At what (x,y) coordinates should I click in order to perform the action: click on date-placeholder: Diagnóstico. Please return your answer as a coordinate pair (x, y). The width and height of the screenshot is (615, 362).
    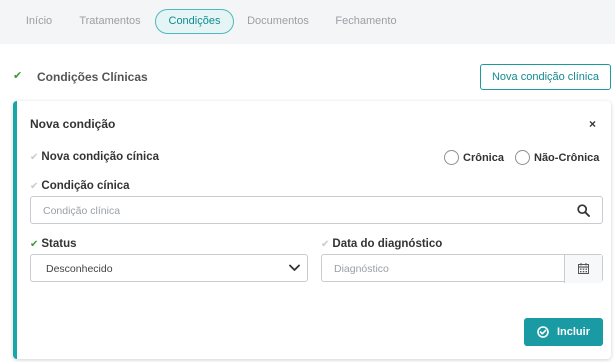
    Looking at the image, I should click on (361, 269).